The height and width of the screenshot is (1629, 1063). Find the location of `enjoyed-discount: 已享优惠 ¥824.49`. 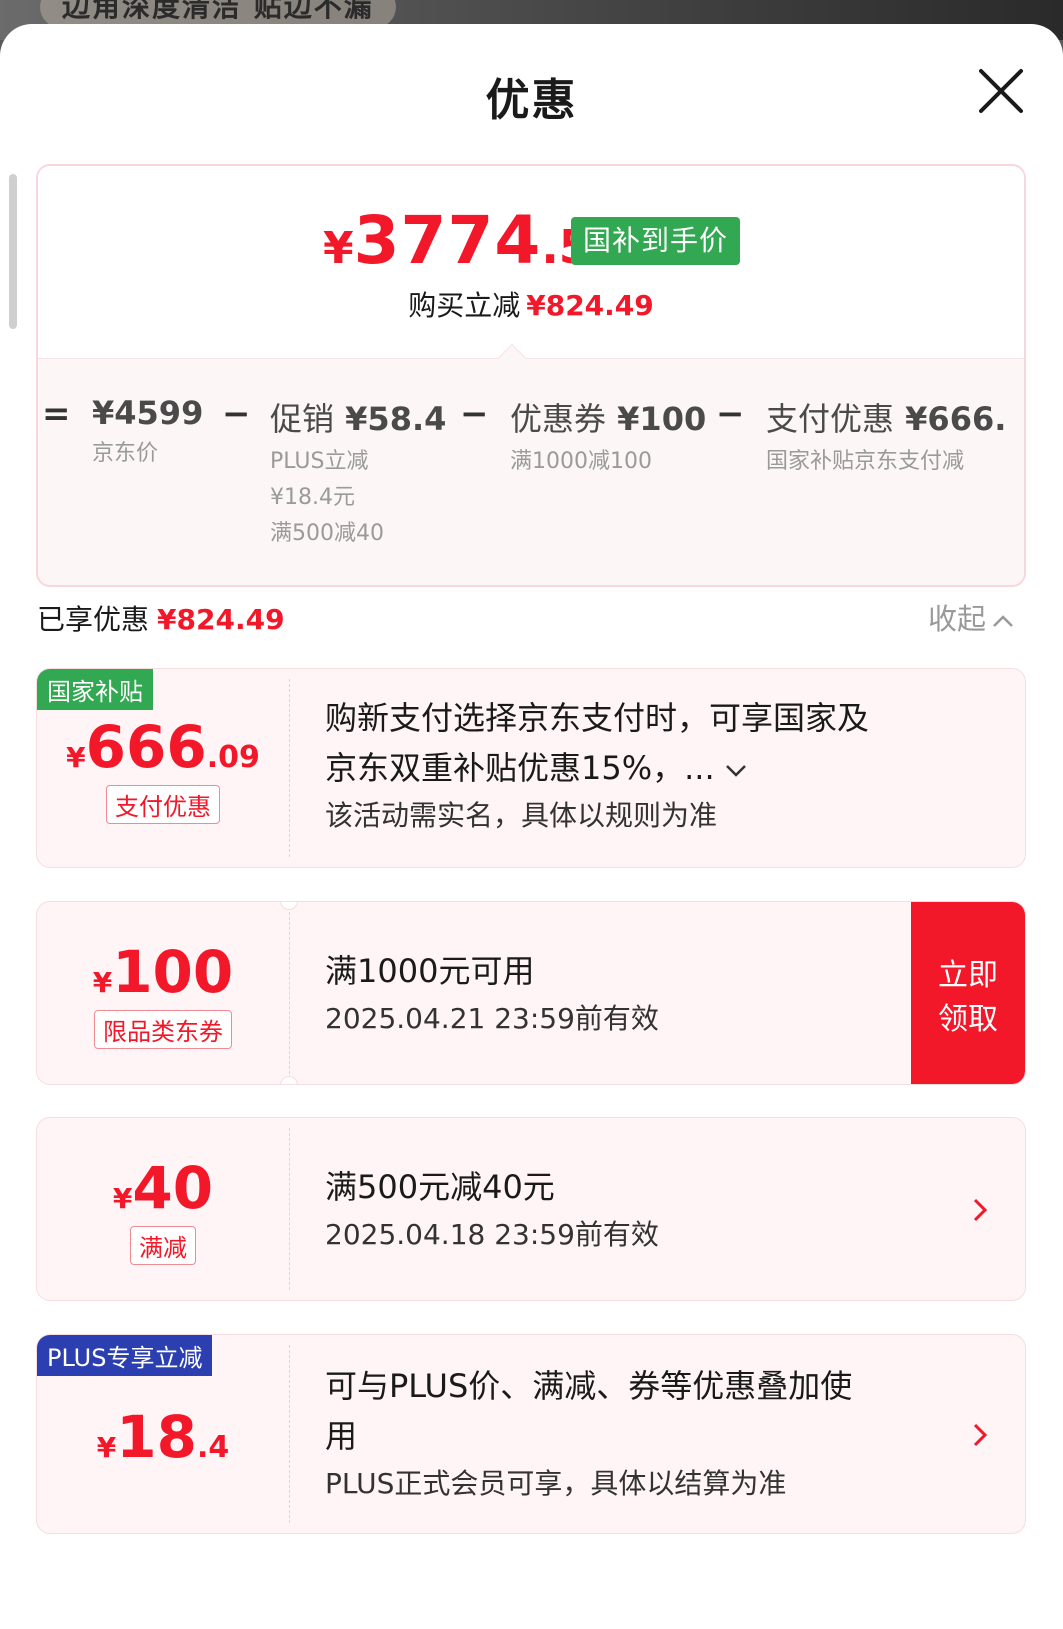

enjoyed-discount: 已享优惠 ¥824.49 is located at coordinates (161, 619).